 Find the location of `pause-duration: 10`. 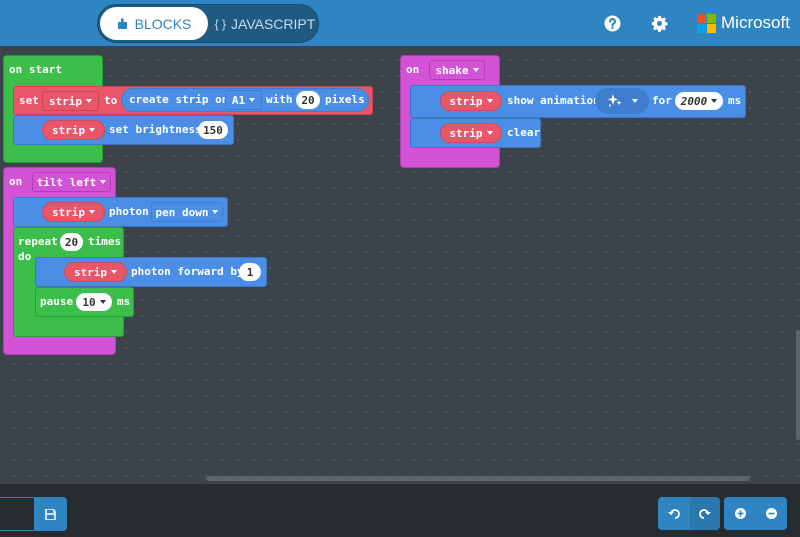

pause-duration: 10 is located at coordinates (89, 302).